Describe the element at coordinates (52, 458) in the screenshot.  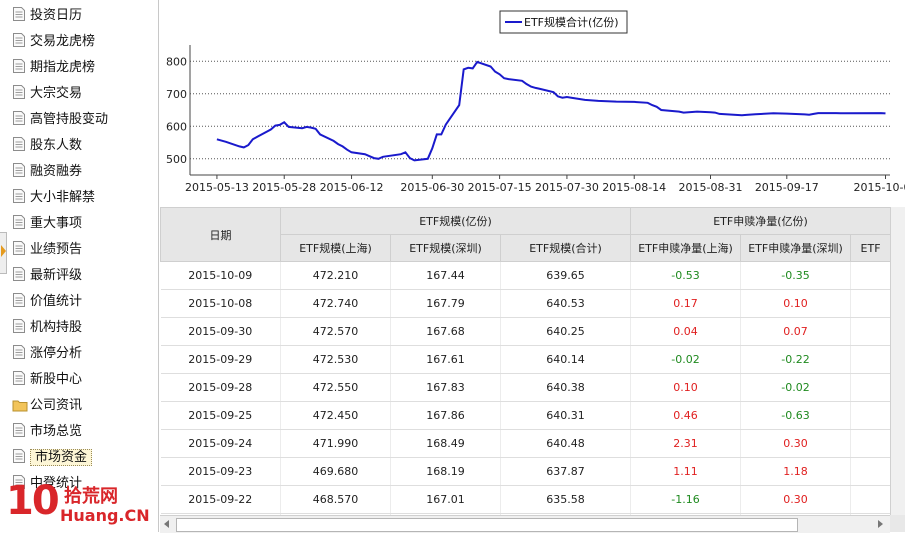
I see `sidebar-item: 市场资金` at that location.